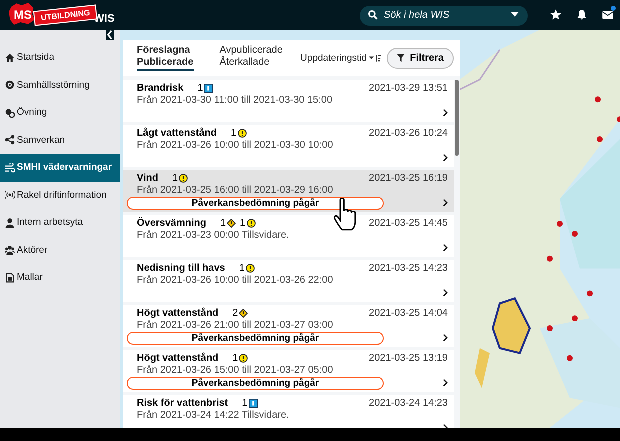 This screenshot has width=620, height=441. I want to click on updated-time: 2021-03-26 10:24, so click(408, 133).